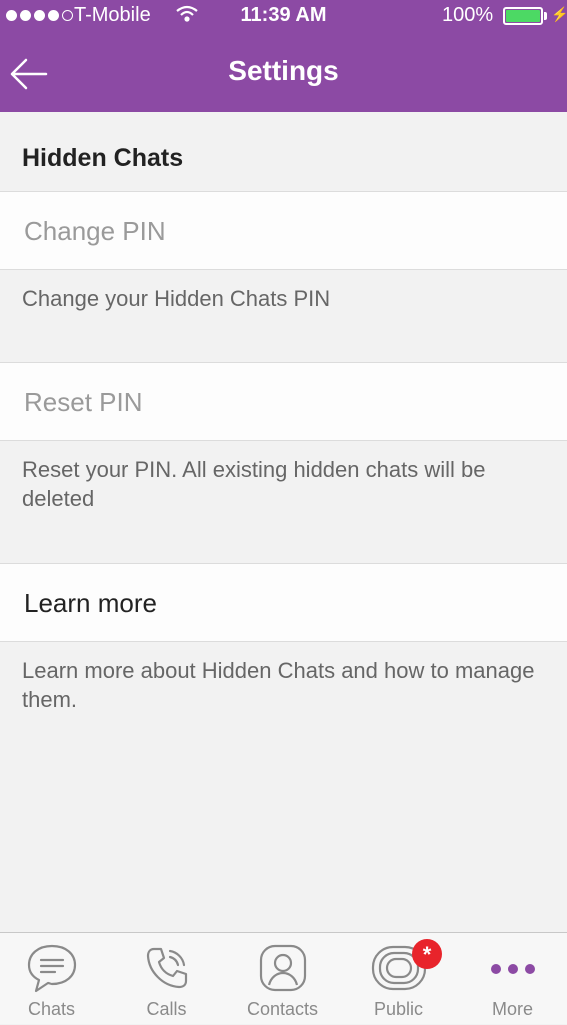  I want to click on reset-pin-row: Reset PIN, so click(283, 402).